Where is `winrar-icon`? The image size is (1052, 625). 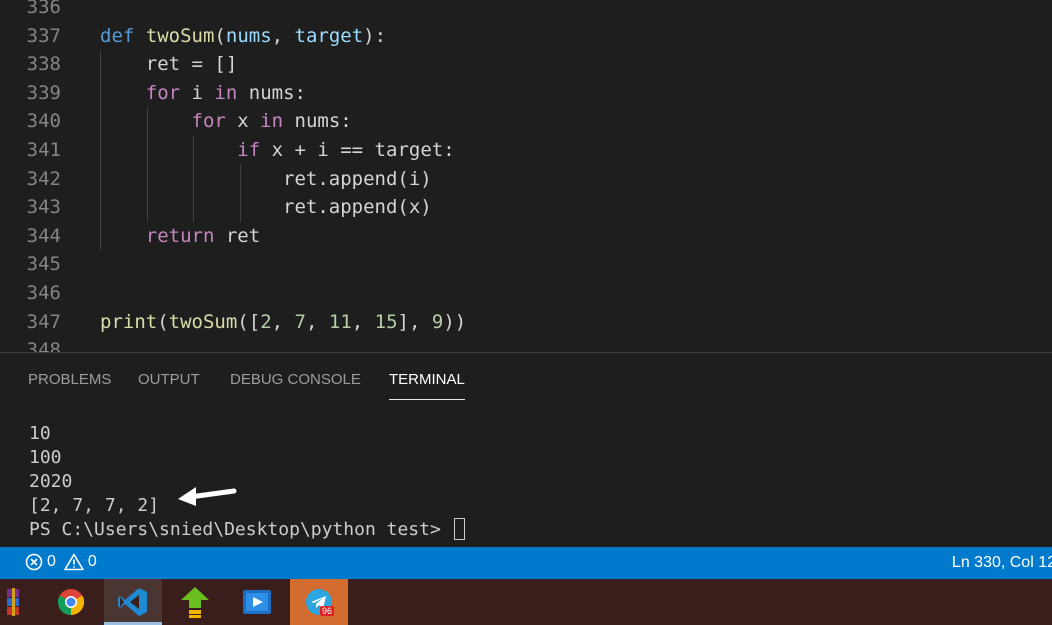 winrar-icon is located at coordinates (13, 602).